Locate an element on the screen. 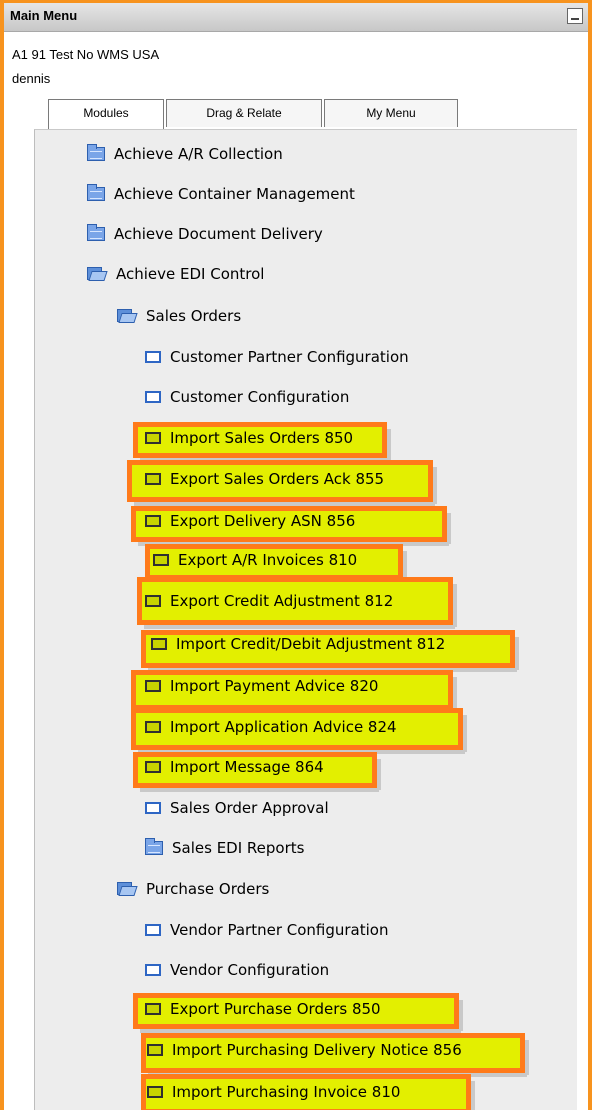  tree-item-sales-edi-reports: Sales EDI Reports is located at coordinates (224, 848).